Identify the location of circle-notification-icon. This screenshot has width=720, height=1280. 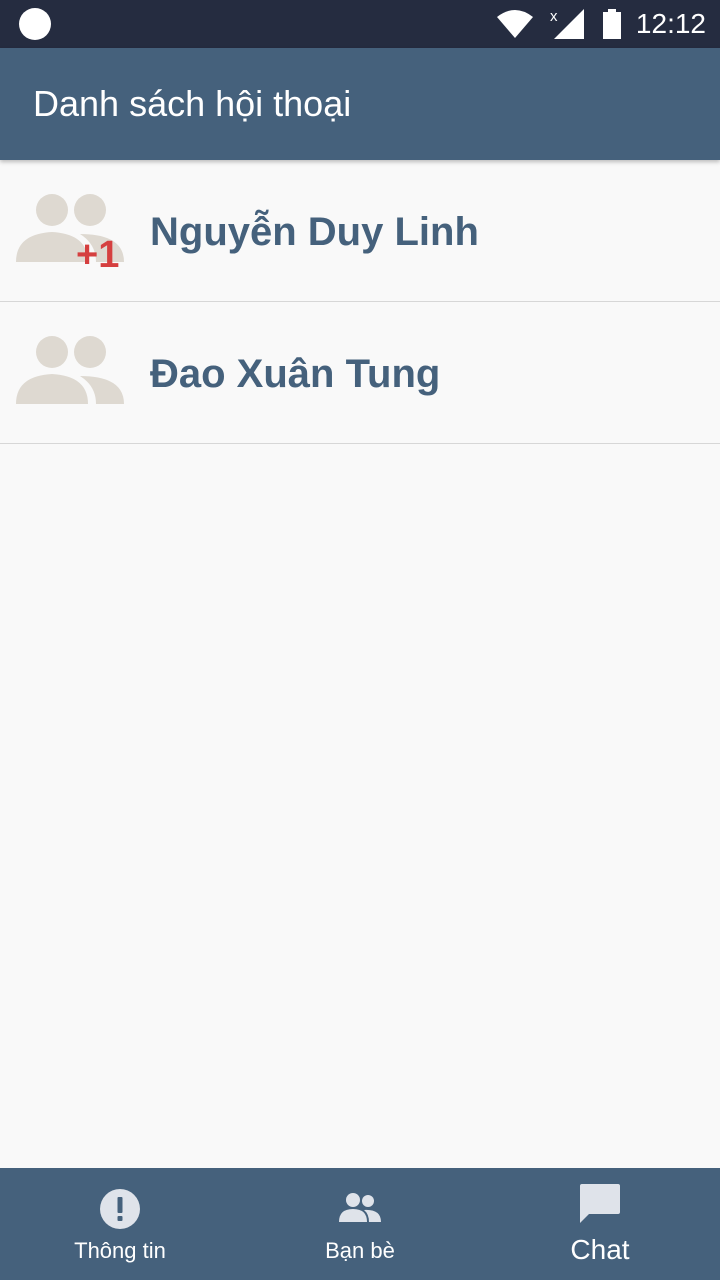
(35, 24).